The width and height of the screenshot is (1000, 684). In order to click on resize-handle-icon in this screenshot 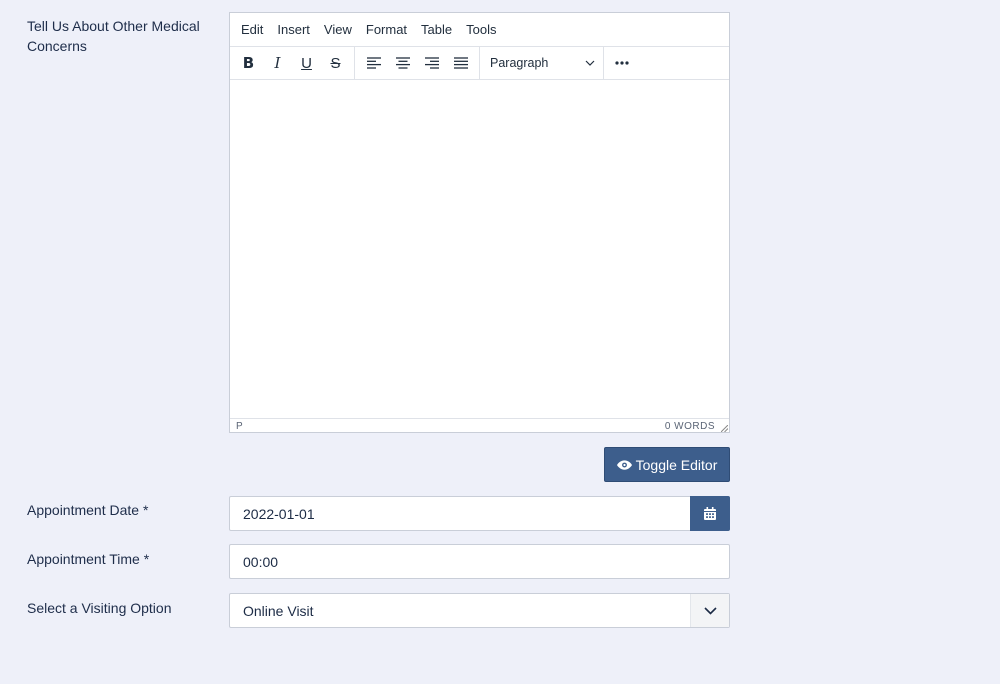, I will do `click(724, 428)`.